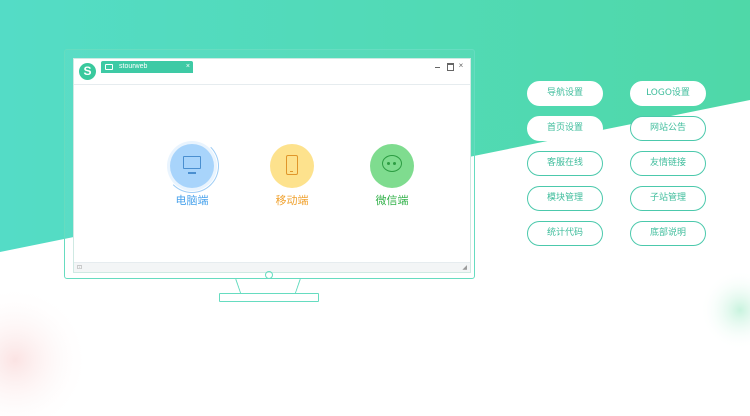  I want to click on mobile-phone-icon, so click(292, 165).